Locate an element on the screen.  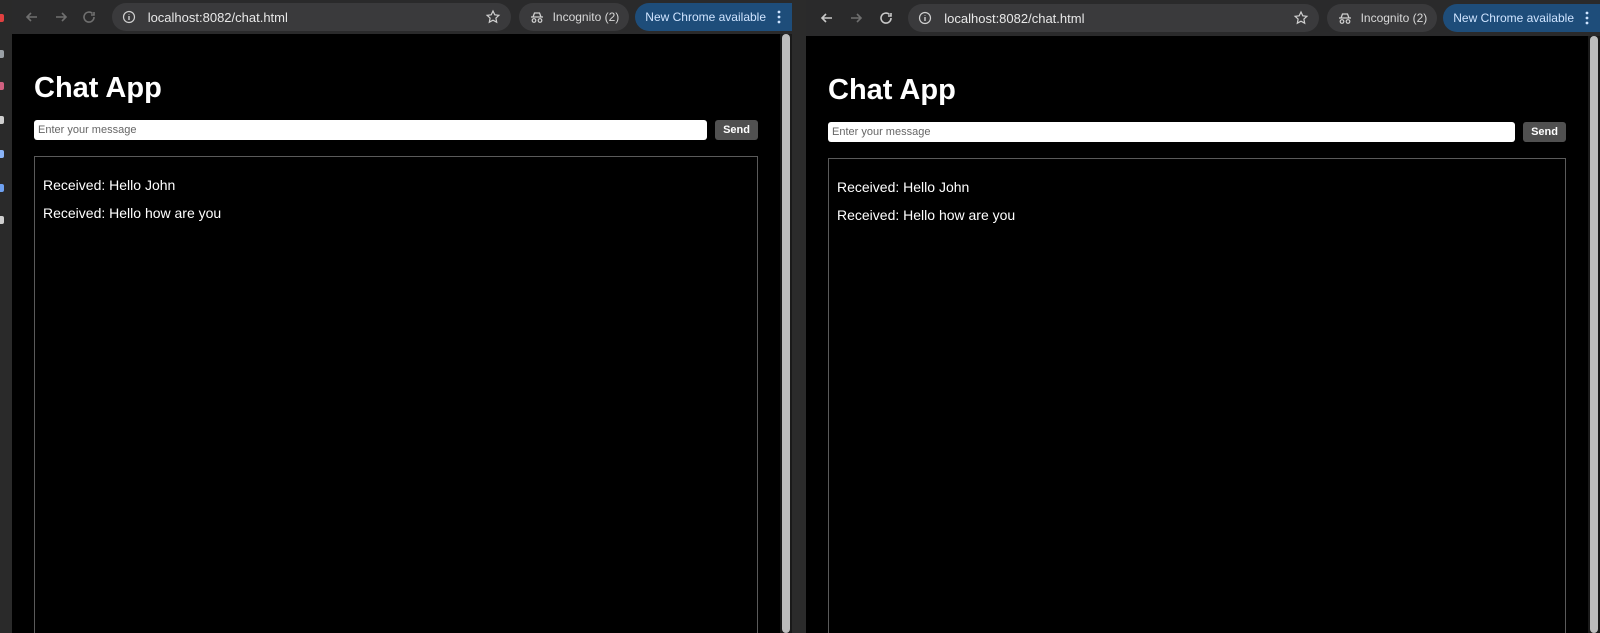
dock-strip is located at coordinates (6, 316).